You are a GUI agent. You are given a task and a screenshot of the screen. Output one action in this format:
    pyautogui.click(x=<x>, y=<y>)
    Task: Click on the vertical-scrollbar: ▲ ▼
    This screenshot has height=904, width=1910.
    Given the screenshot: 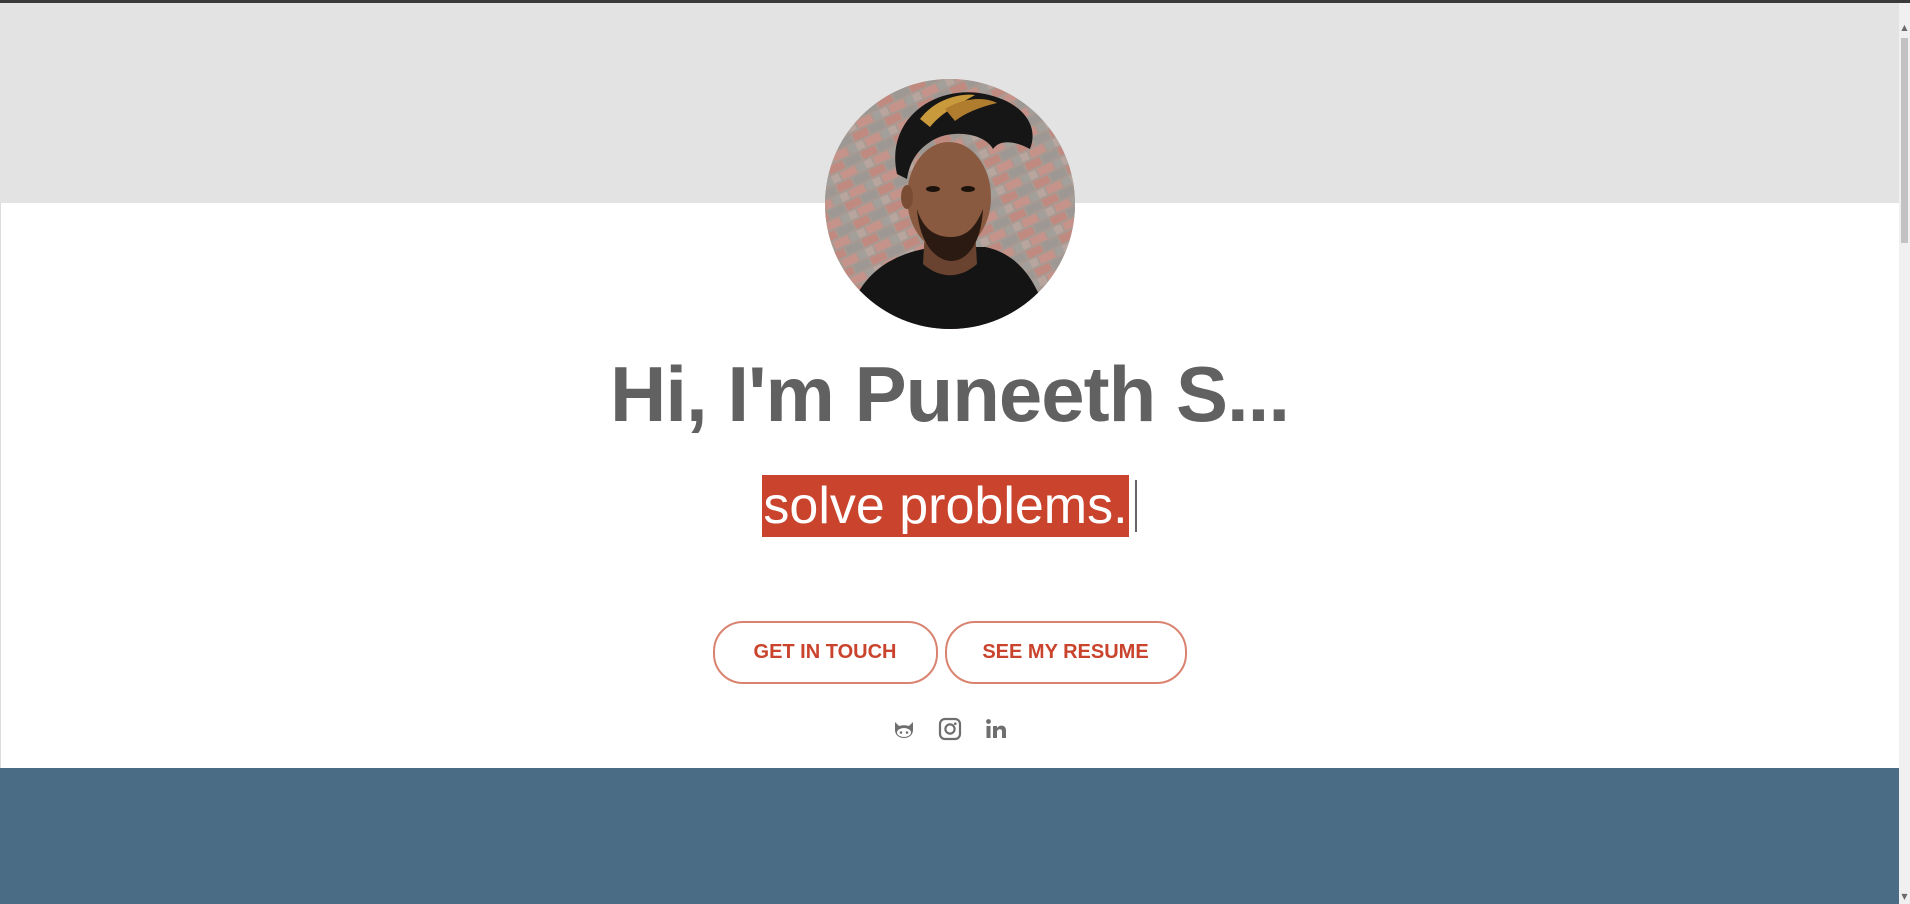 What is the action you would take?
    pyautogui.click(x=1904, y=453)
    